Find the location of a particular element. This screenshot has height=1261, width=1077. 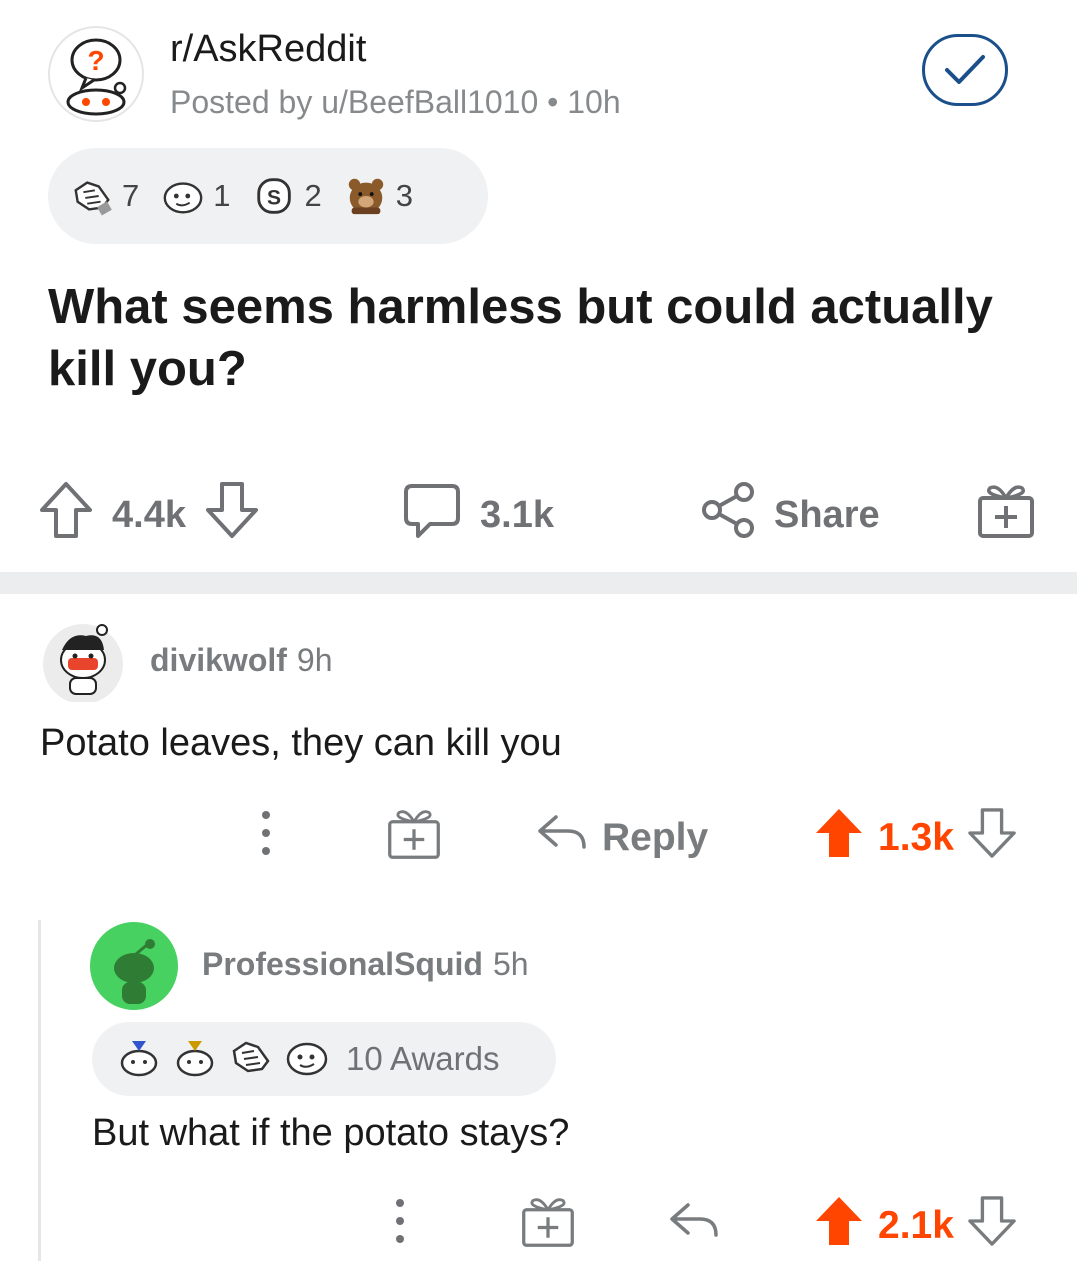

award-bear: 3 is located at coordinates (378, 196).